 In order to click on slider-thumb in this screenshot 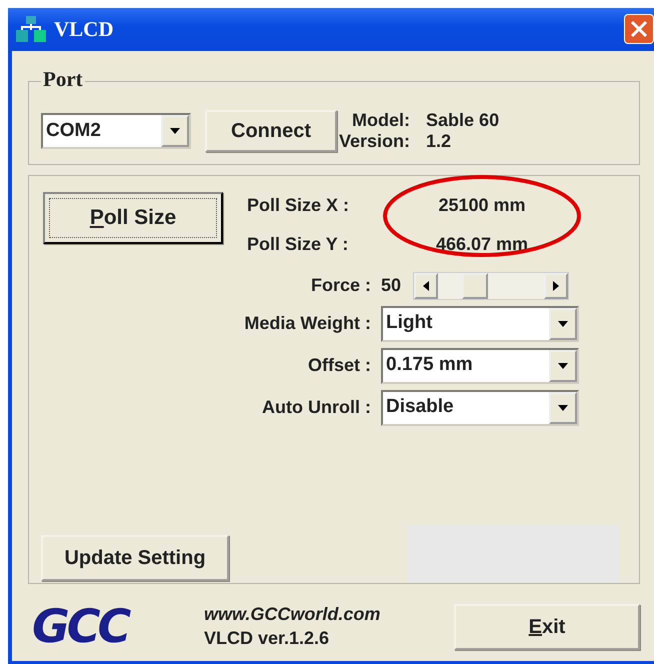, I will do `click(475, 285)`.